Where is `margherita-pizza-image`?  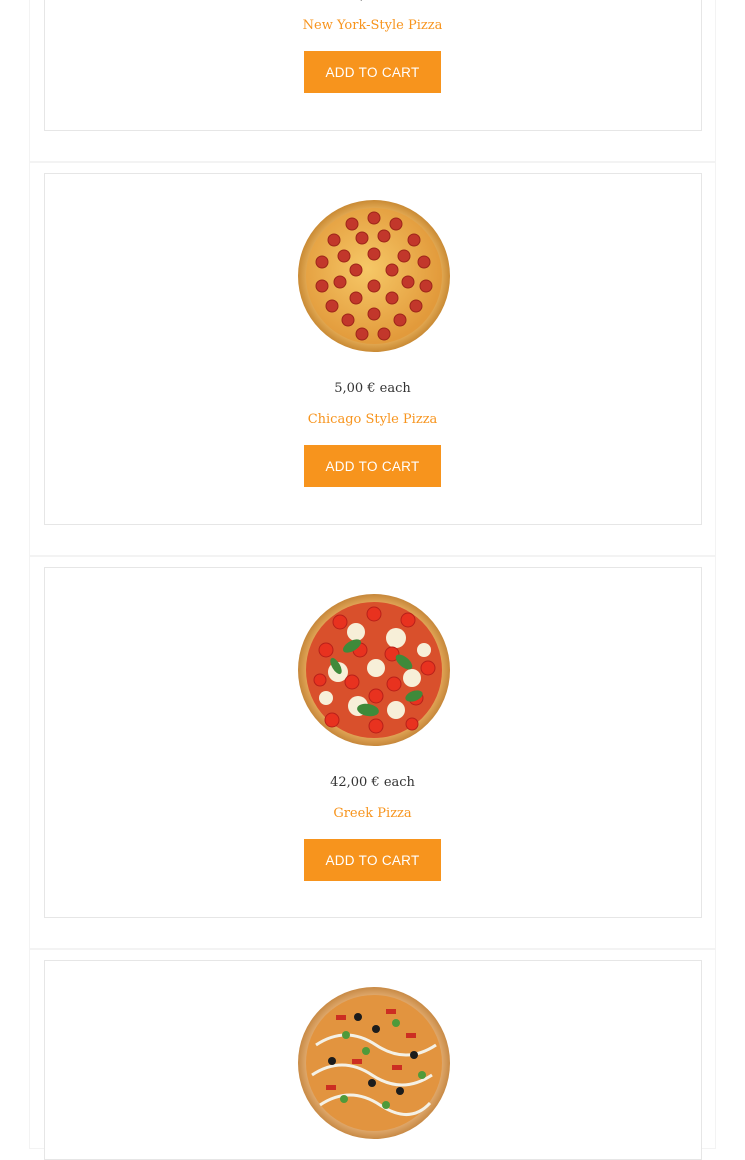 margherita-pizza-image is located at coordinates (374, 670).